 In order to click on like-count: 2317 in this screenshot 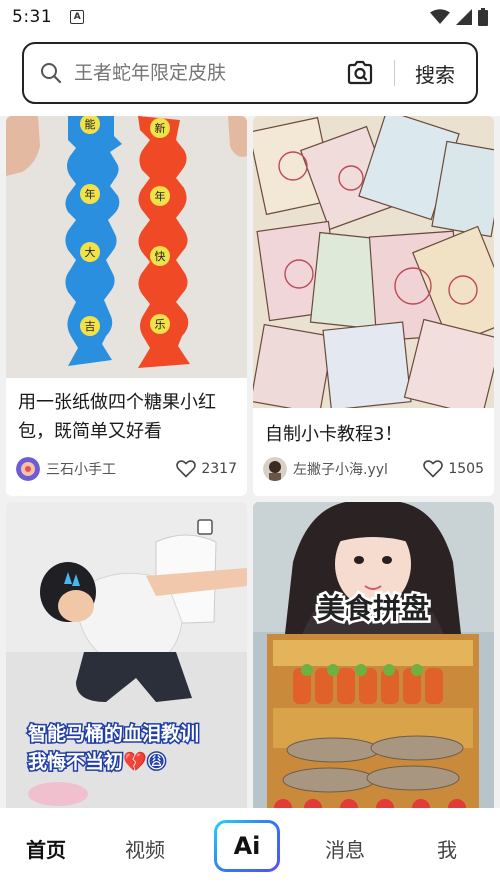, I will do `click(206, 469)`.